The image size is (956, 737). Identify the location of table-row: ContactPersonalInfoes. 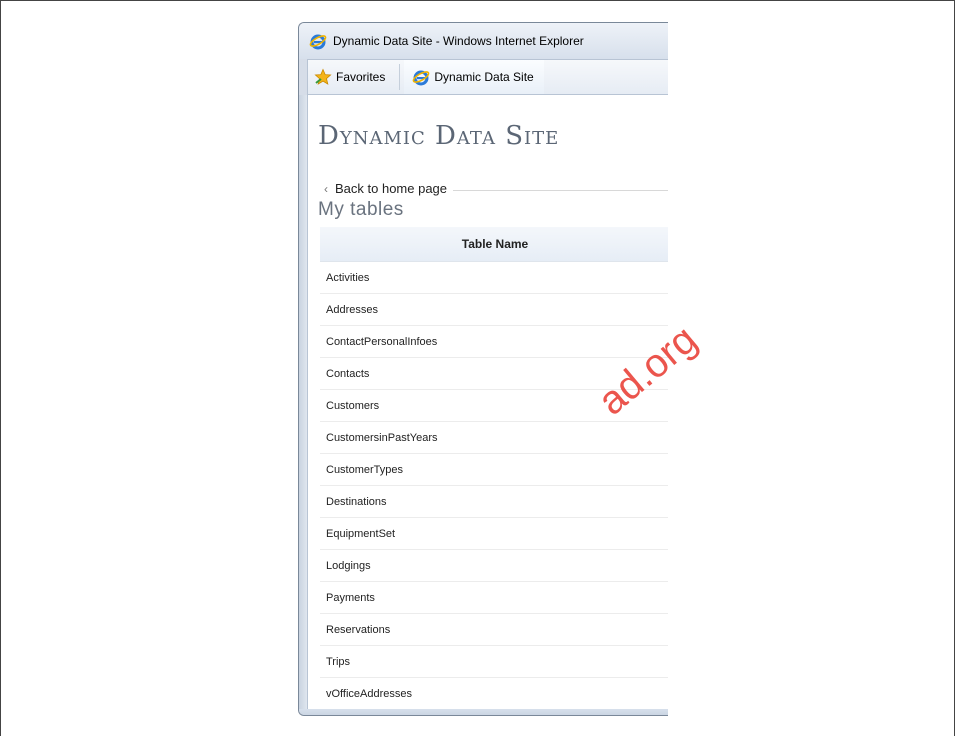
(494, 341).